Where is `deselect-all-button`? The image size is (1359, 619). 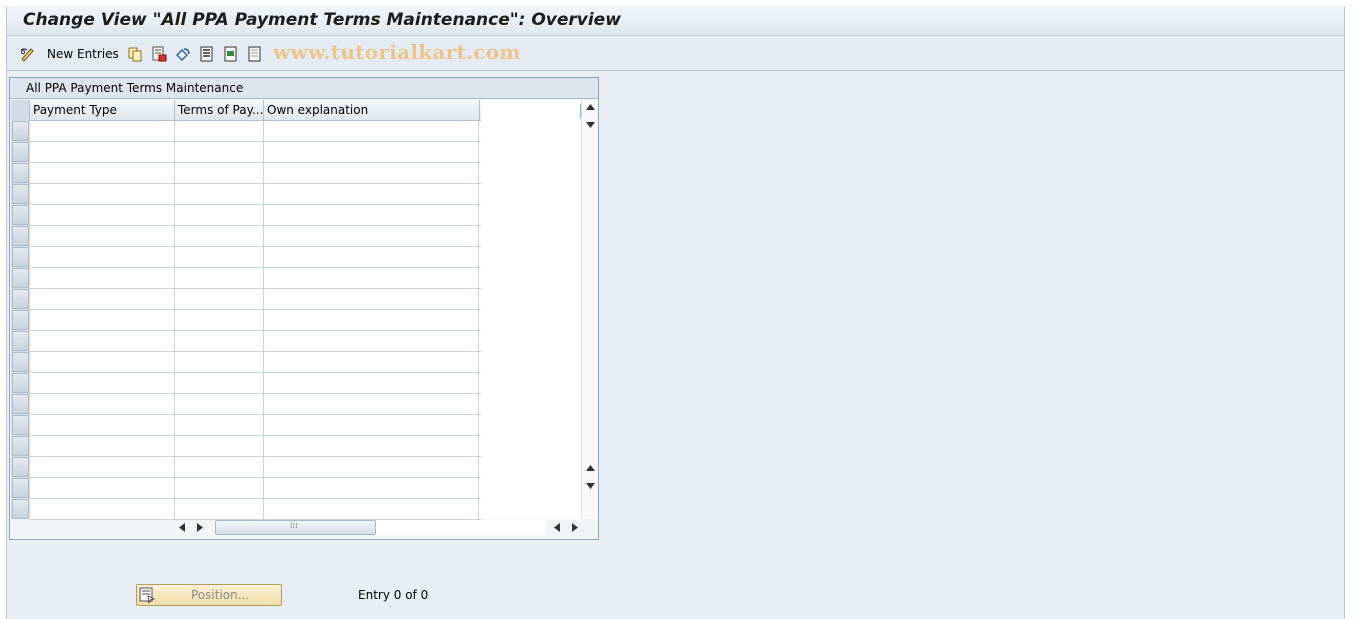
deselect-all-button is located at coordinates (255, 54).